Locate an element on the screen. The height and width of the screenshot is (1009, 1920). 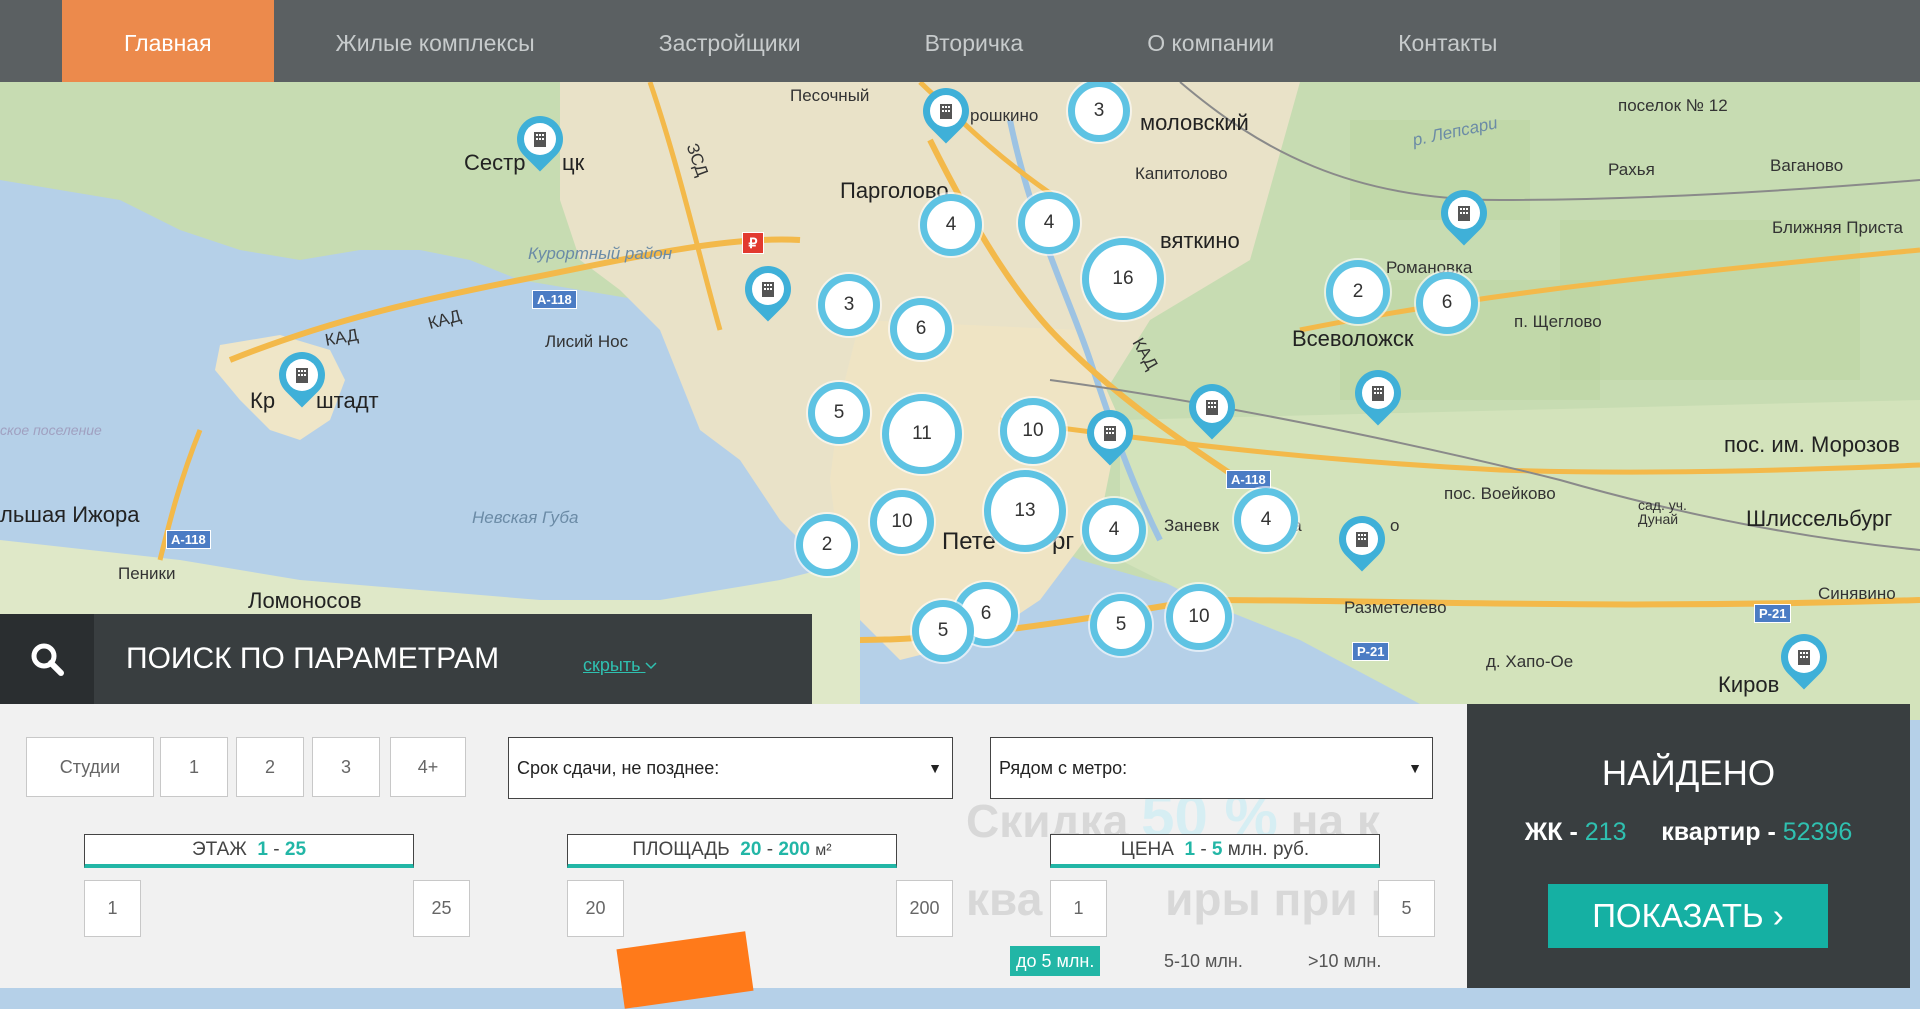
area-max: 200 is located at coordinates (794, 849).